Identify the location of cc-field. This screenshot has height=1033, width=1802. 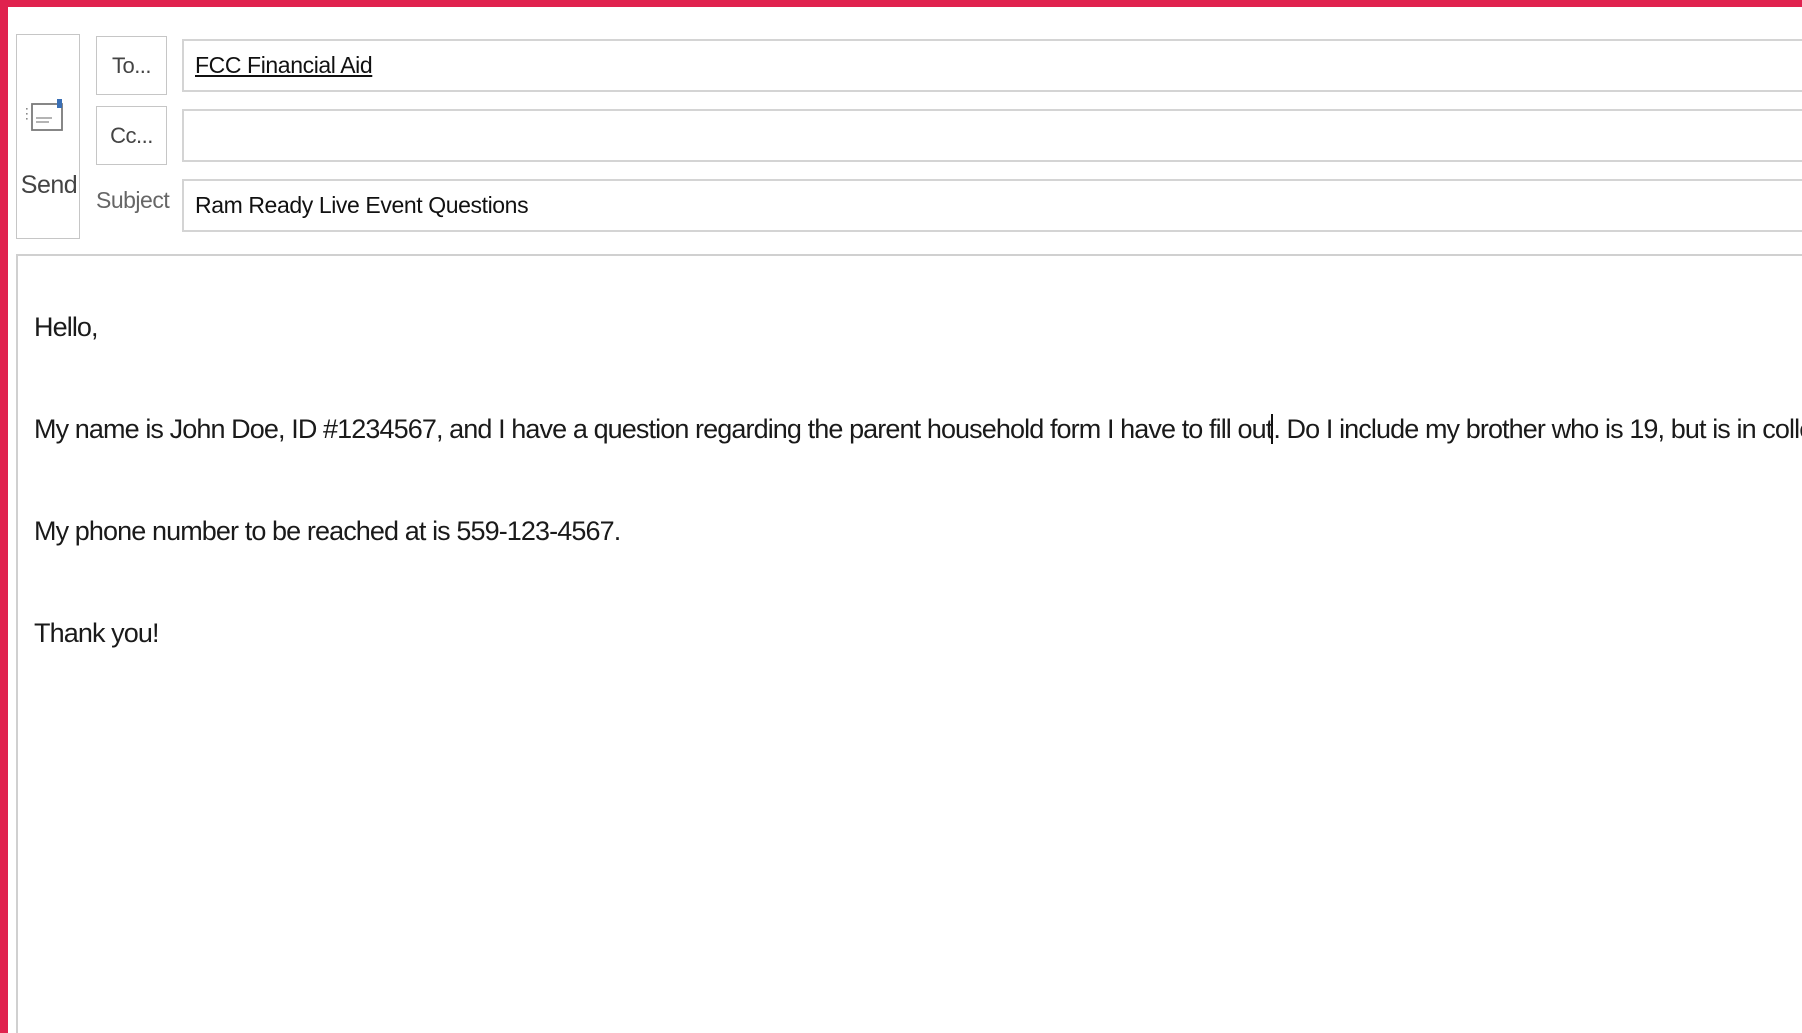
(992, 135).